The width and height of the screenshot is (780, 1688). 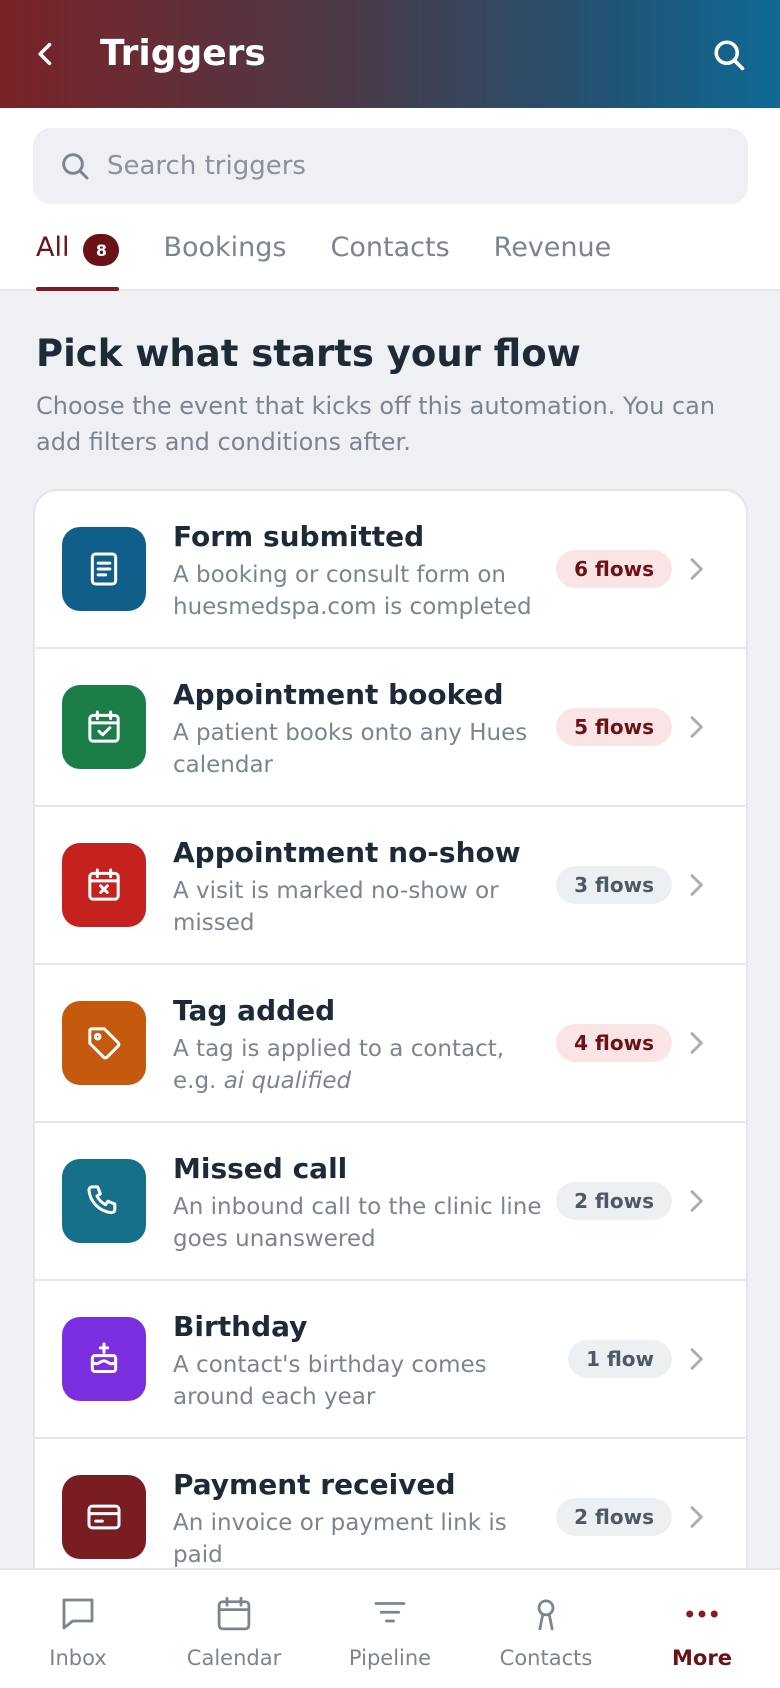 I want to click on tab-contacts: Contacts, so click(x=390, y=256).